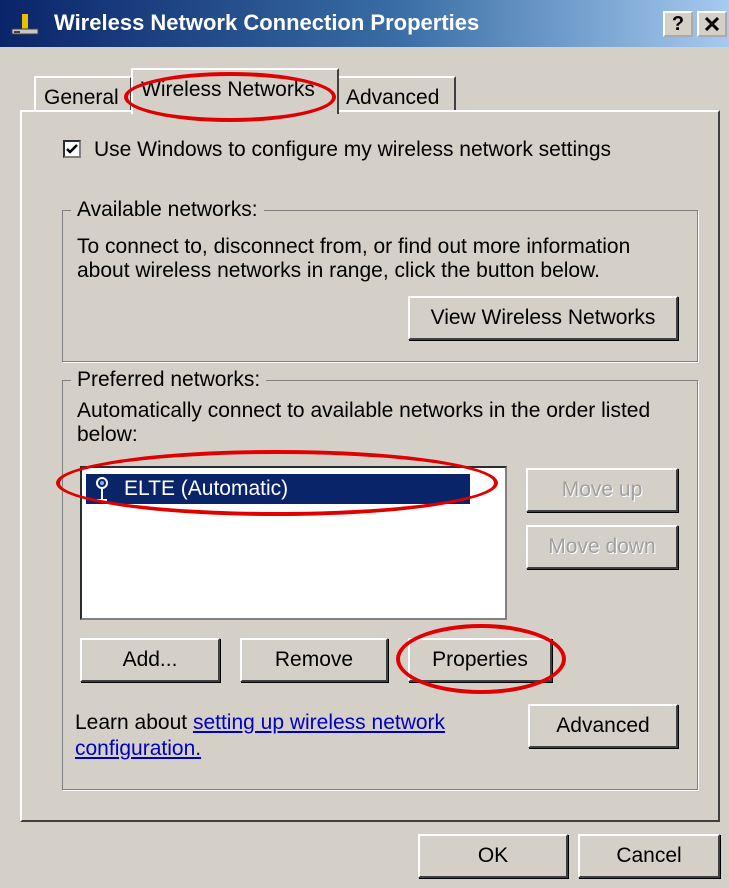 The height and width of the screenshot is (888, 729). Describe the element at coordinates (25, 24) in the screenshot. I see `network-connection-icon` at that location.